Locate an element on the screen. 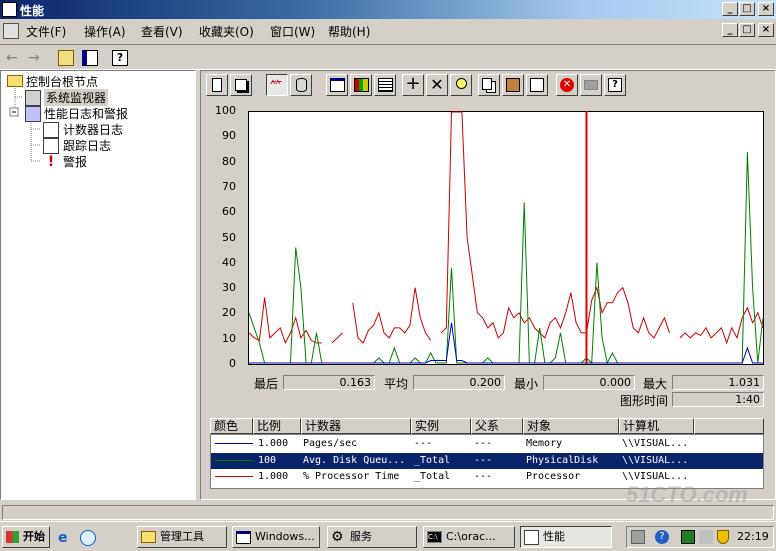 The width and height of the screenshot is (776, 551). header-object: 对象 is located at coordinates (571, 426).